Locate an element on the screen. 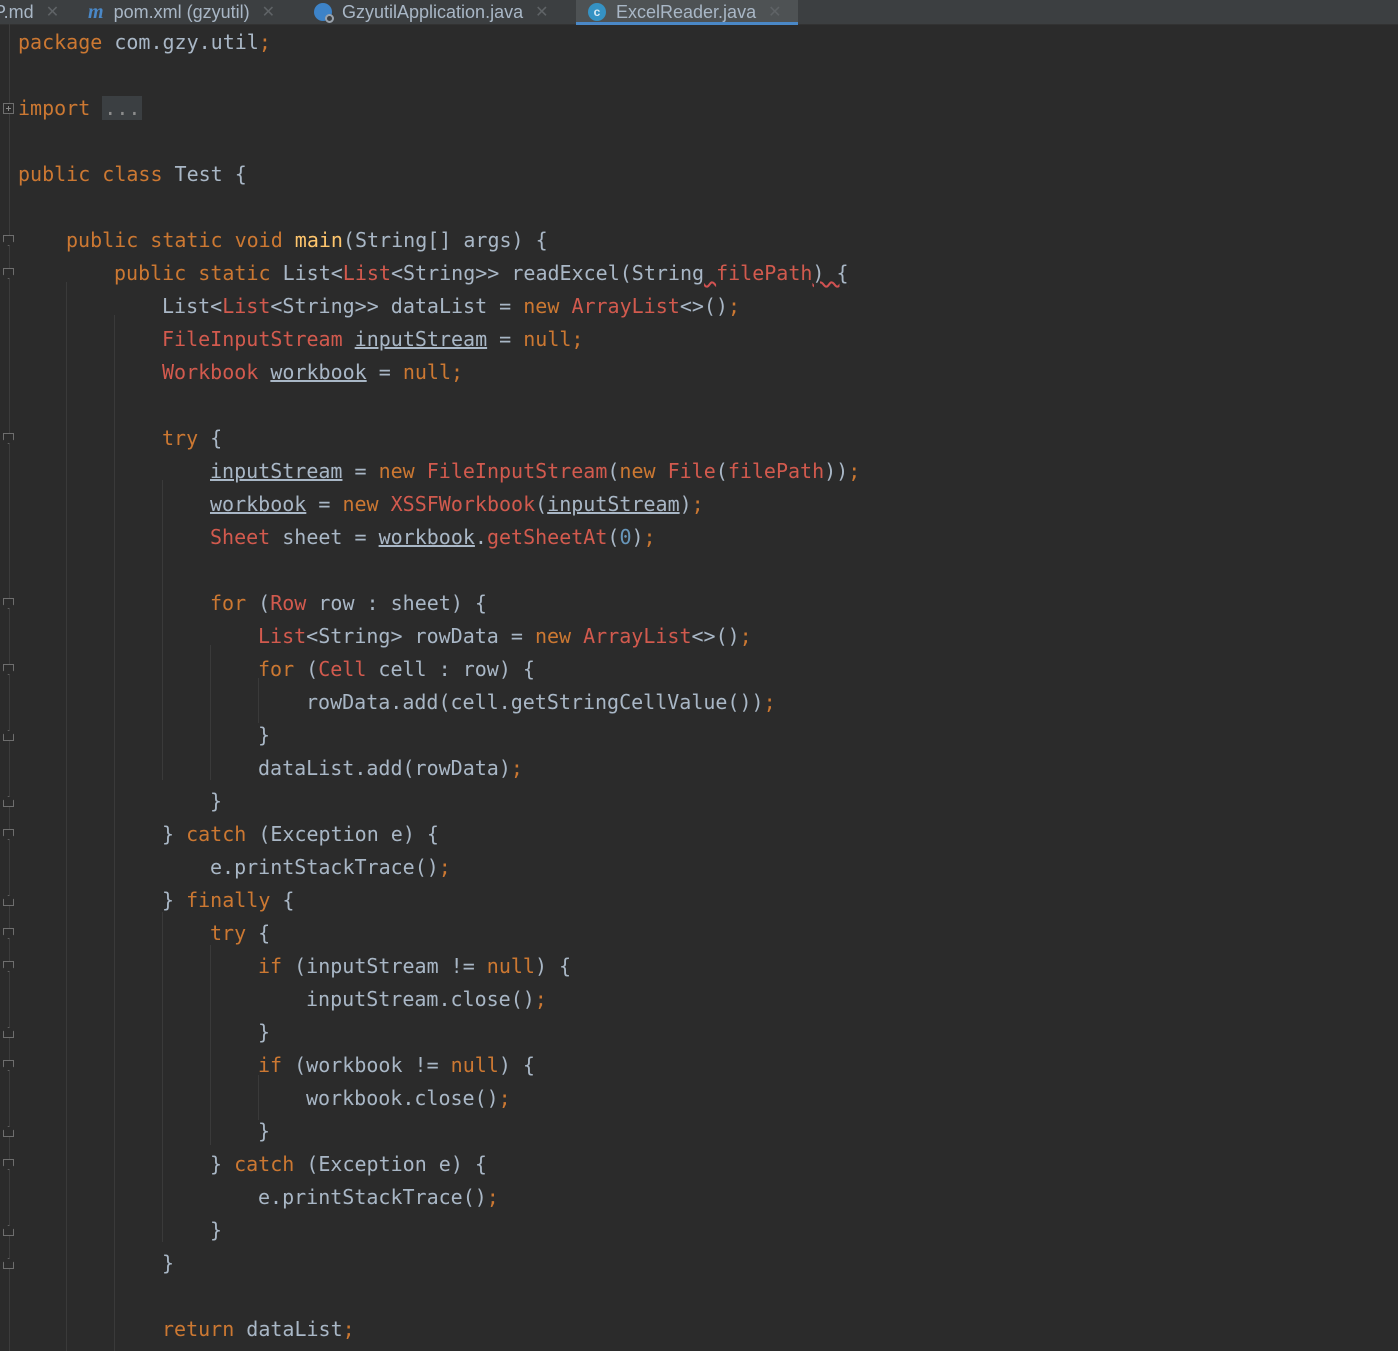  expand-fold-icon is located at coordinates (8, 108).